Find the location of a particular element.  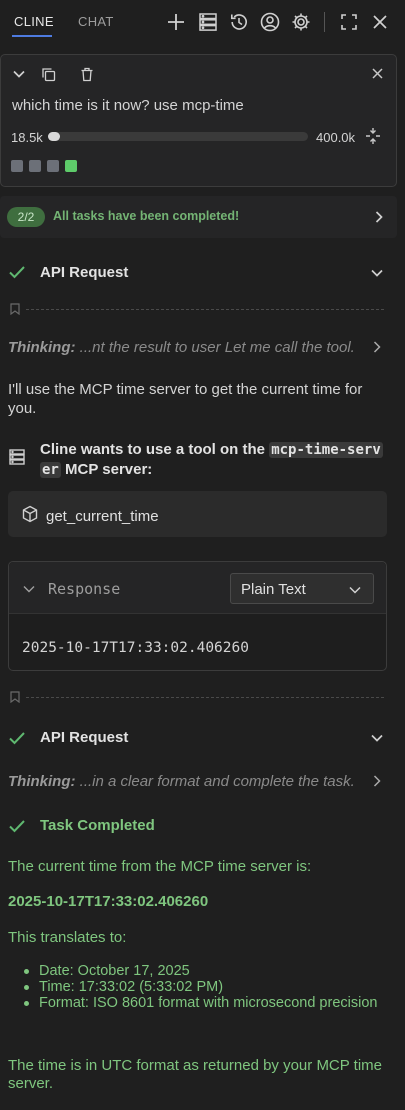

expand-icon is located at coordinates (349, 22).